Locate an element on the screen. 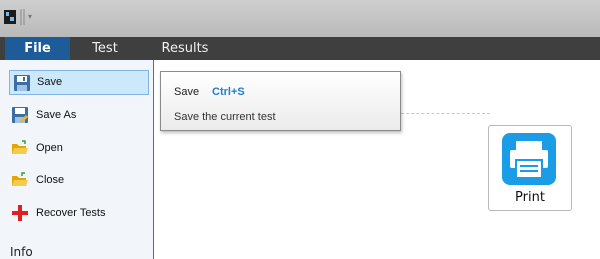  sidebar-item-label: Save As is located at coordinates (56, 115).